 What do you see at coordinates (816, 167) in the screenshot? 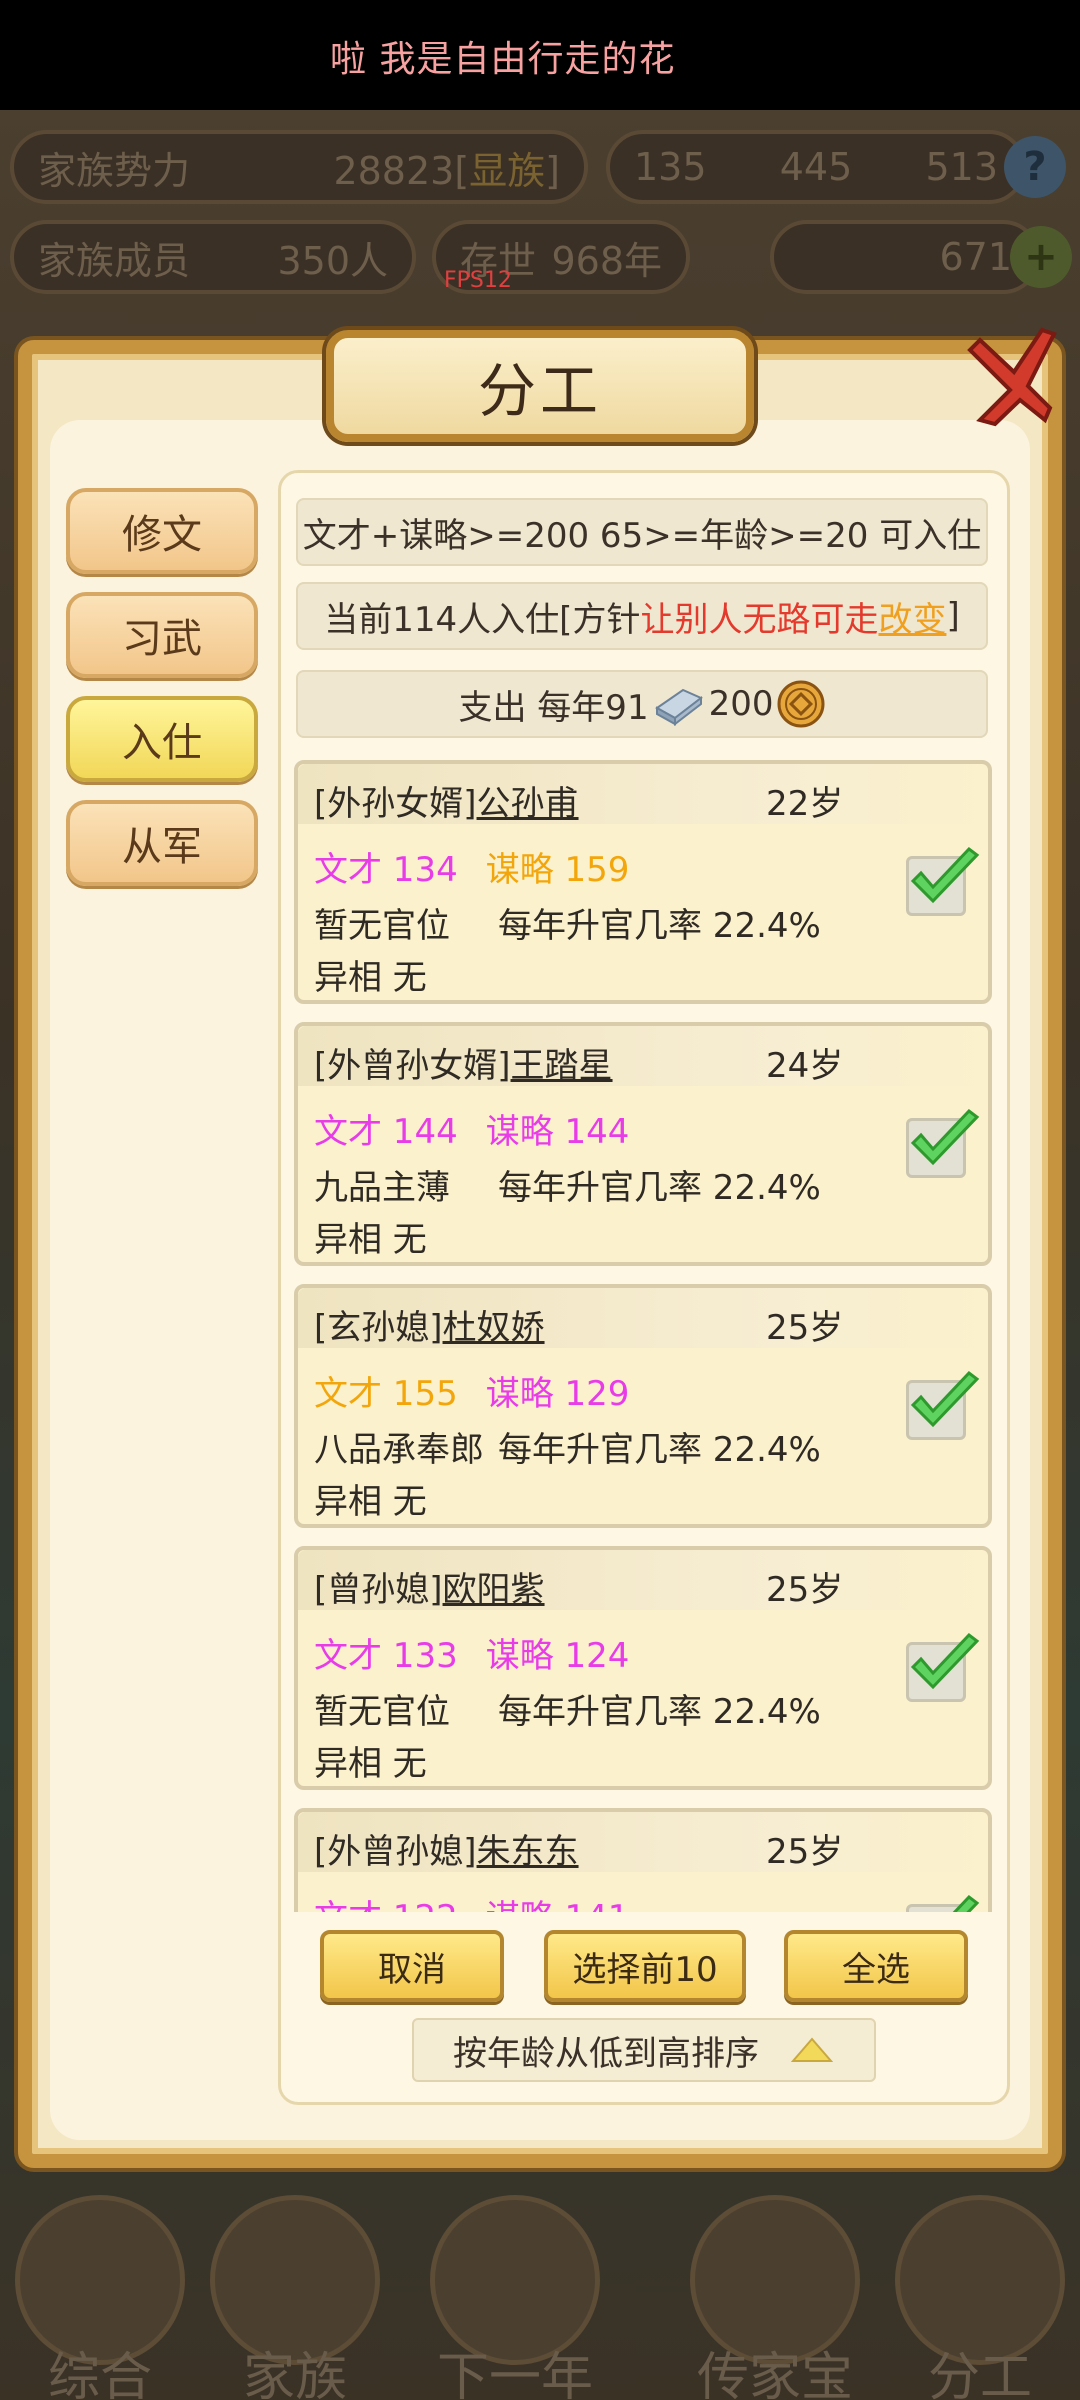
I see `resource-2: 445` at bounding box center [816, 167].